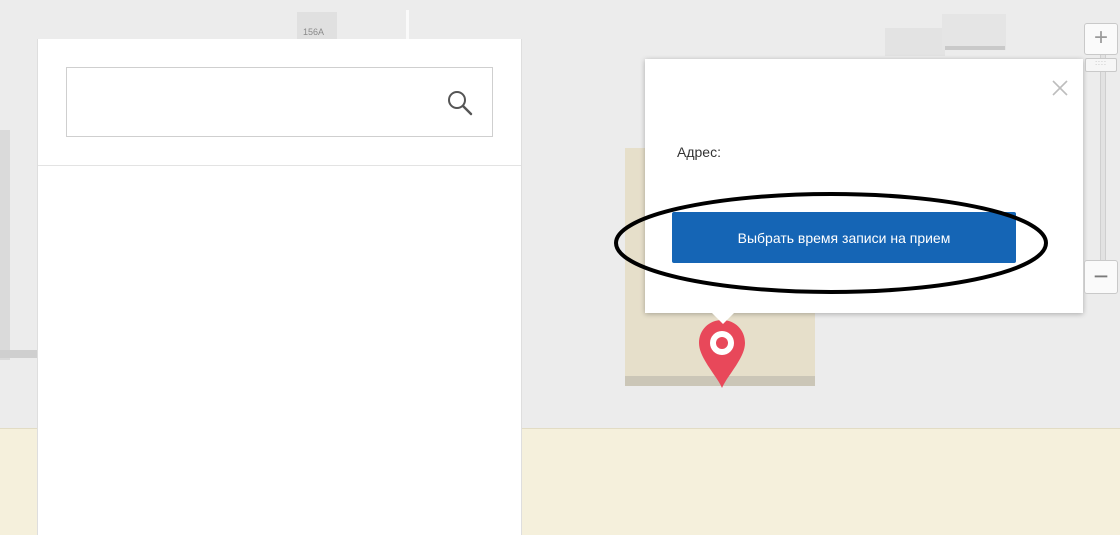 This screenshot has width=1120, height=535. Describe the element at coordinates (279, 165) in the screenshot. I see `panel-divider` at that location.